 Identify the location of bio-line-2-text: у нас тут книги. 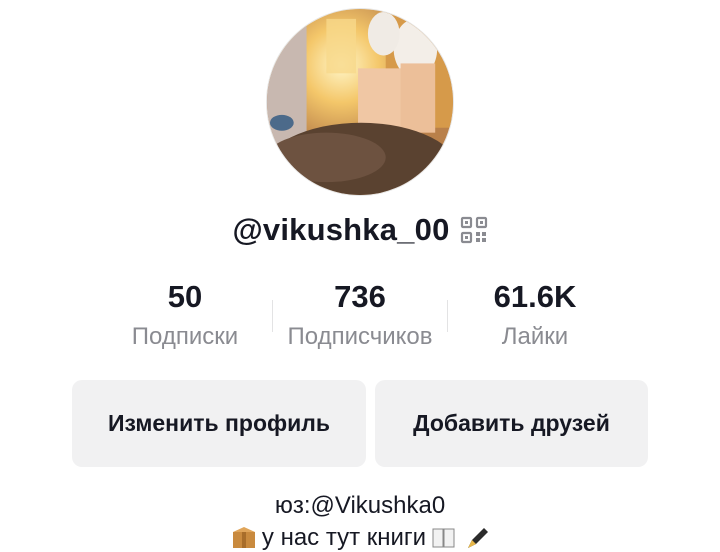
(344, 537).